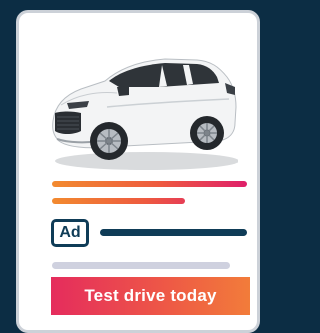  Describe the element at coordinates (150, 296) in the screenshot. I see `test-drive-button: Test drive today` at that location.